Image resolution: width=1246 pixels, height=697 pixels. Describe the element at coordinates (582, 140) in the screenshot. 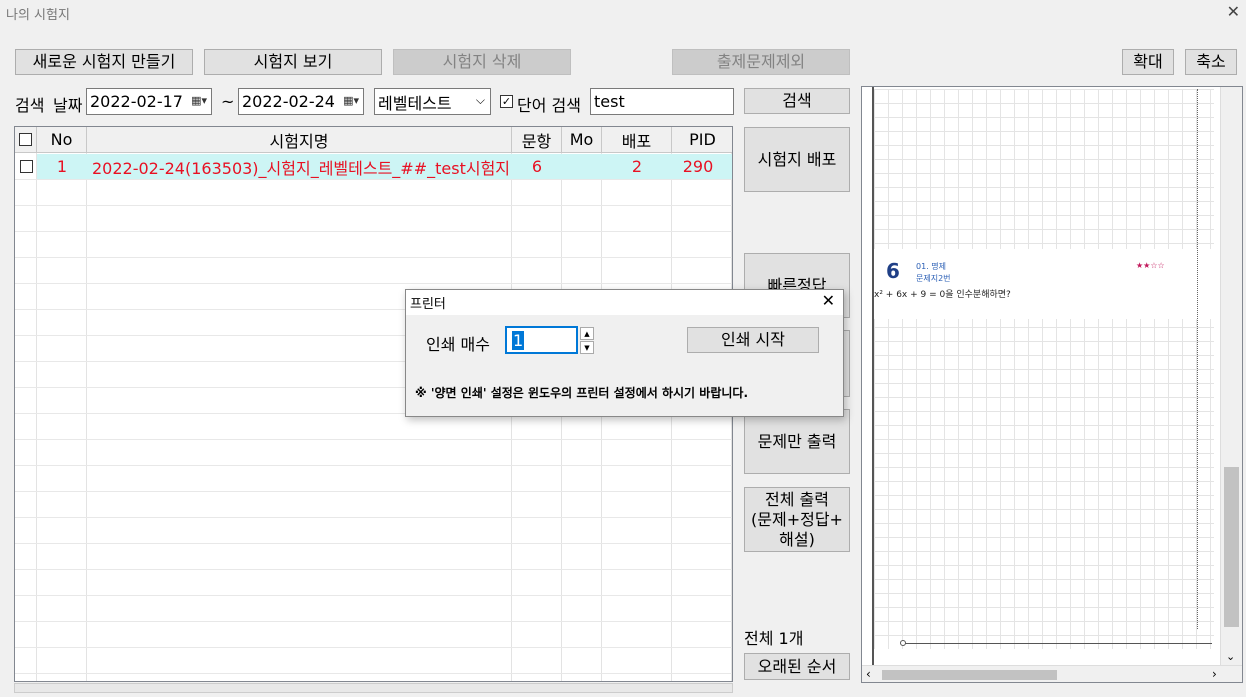

I see `column-header-mo: Mo` at that location.